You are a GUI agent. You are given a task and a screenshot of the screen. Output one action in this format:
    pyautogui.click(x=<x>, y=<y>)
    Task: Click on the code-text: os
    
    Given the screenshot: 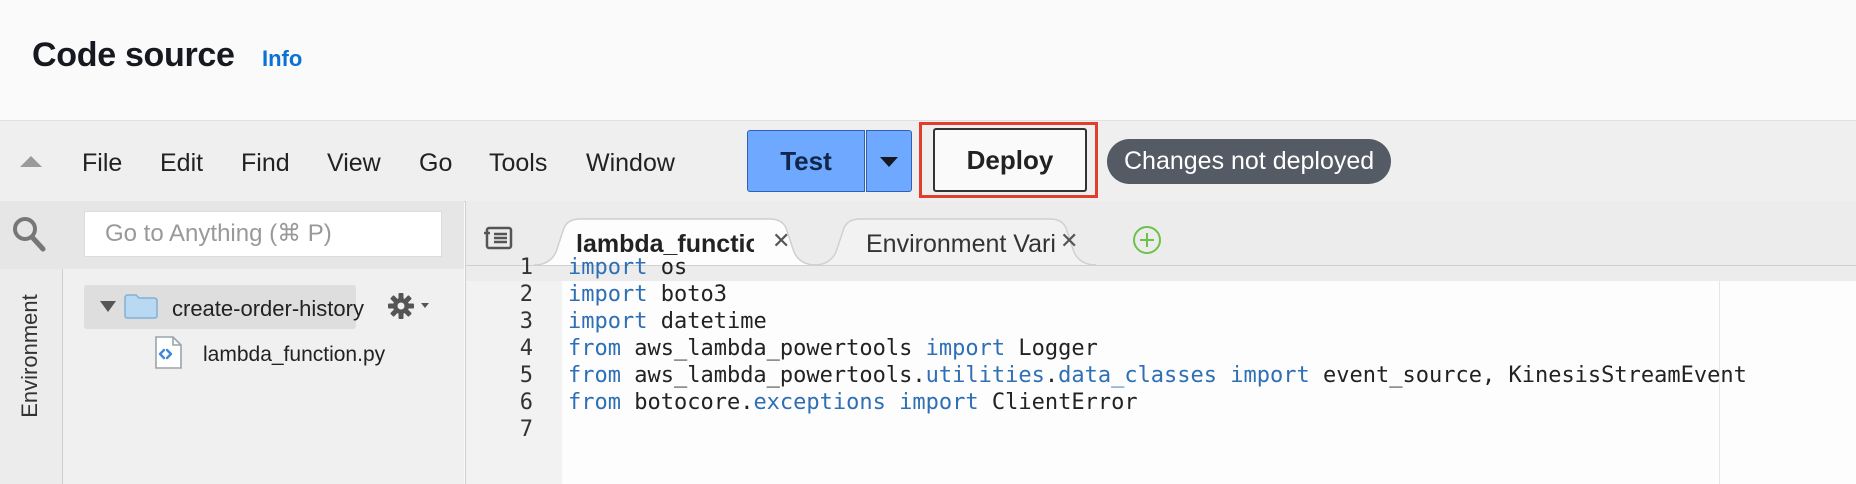 What is the action you would take?
    pyautogui.click(x=667, y=267)
    